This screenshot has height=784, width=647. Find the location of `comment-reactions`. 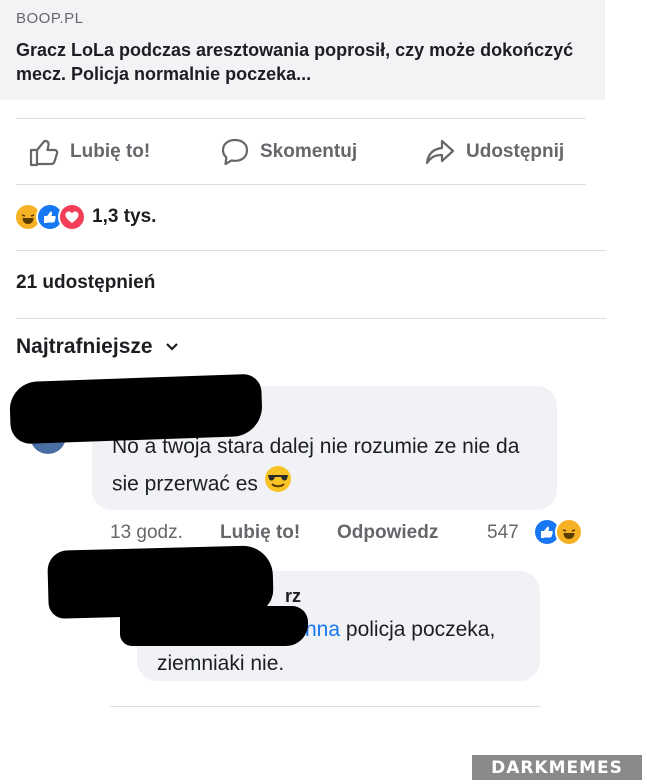

comment-reactions is located at coordinates (558, 532).